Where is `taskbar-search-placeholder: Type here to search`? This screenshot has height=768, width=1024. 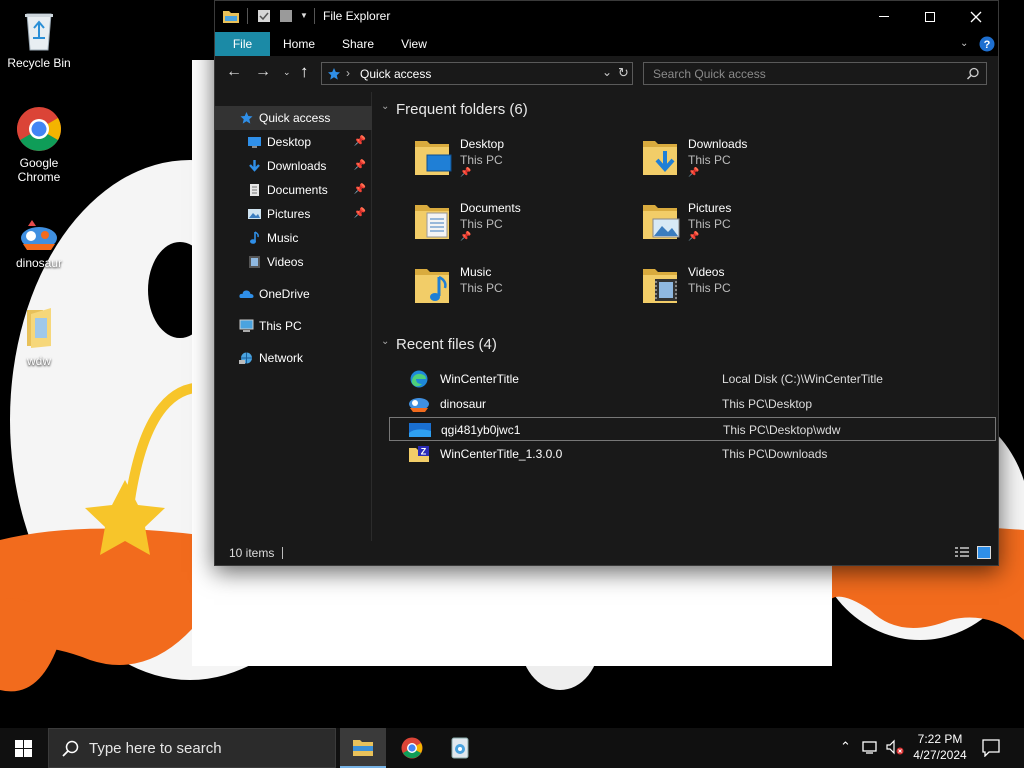 taskbar-search-placeholder: Type here to search is located at coordinates (155, 748).